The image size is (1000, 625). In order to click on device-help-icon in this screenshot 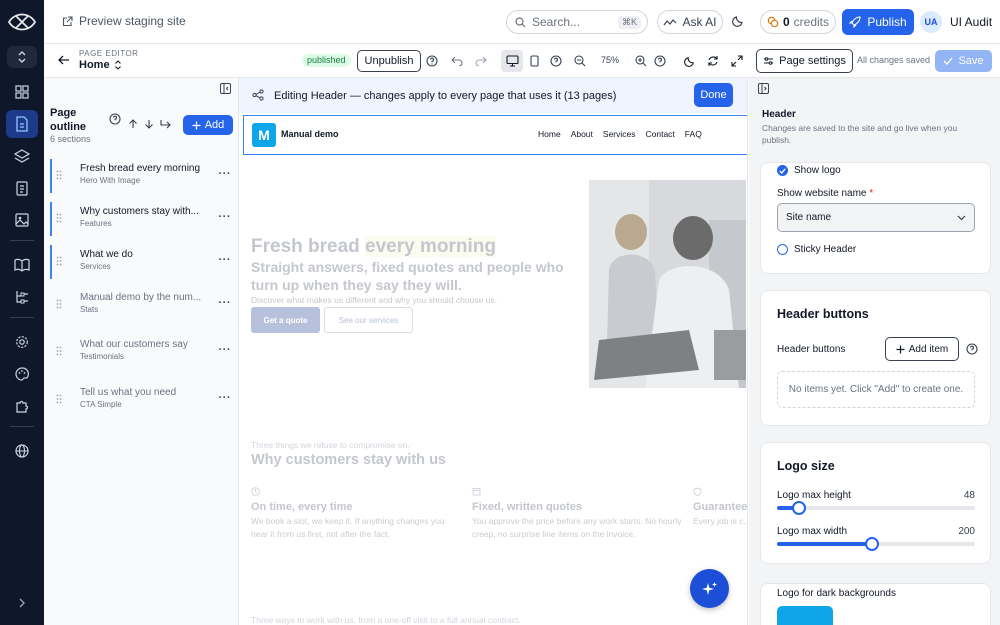, I will do `click(556, 61)`.